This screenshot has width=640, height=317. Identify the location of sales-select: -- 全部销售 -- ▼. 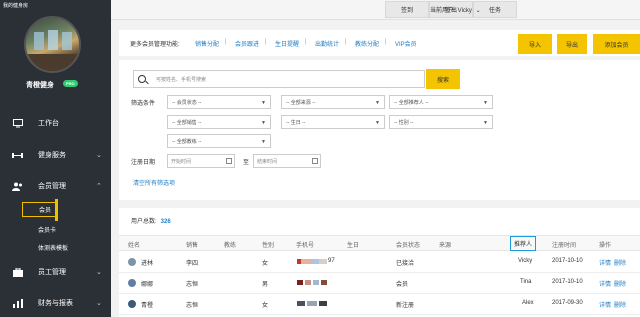
(219, 122).